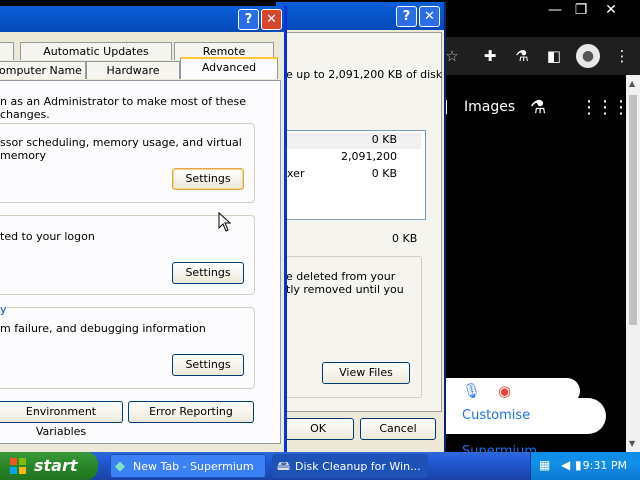 The image size is (640, 480). I want to click on scroll-thumb, so click(633, 210).